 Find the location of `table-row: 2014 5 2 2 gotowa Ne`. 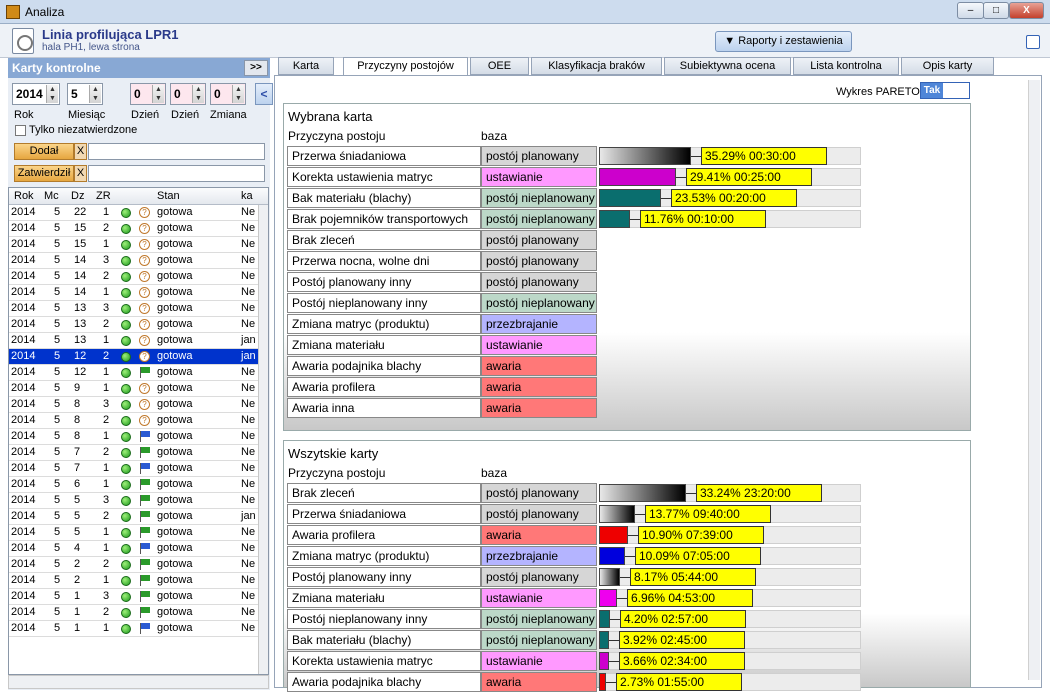

table-row: 2014 5 2 2 gotowa Ne is located at coordinates (133, 565).